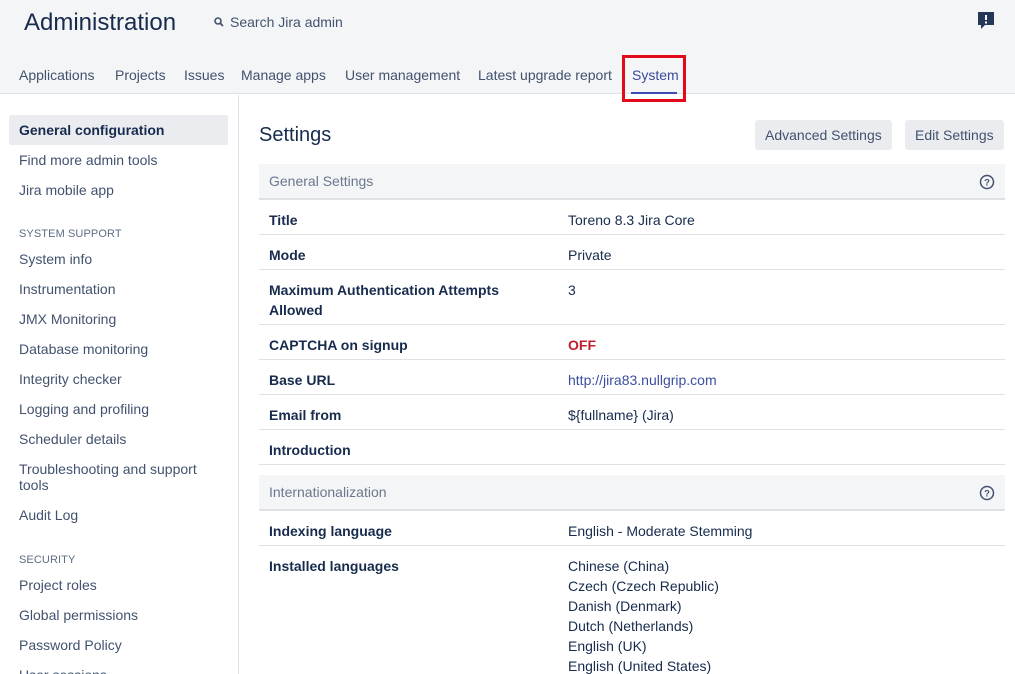 This screenshot has height=674, width=1015. Describe the element at coordinates (302, 380) in the screenshot. I see `row-label: Base URL` at that location.